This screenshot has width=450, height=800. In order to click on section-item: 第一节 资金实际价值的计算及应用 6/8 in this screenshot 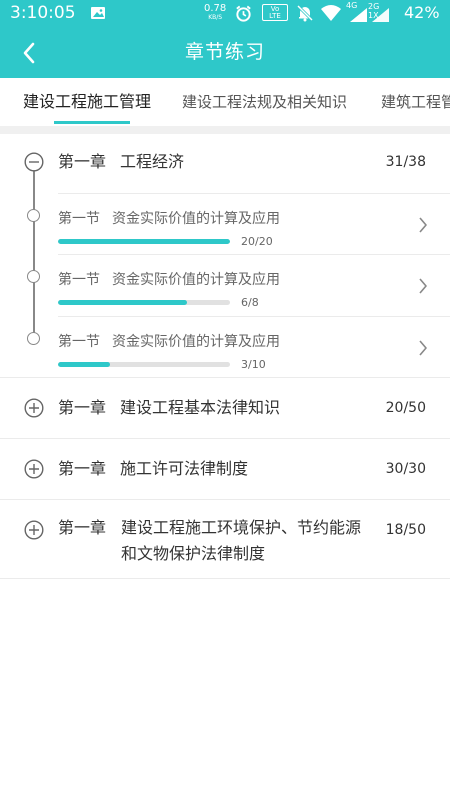, I will do `click(225, 285)`.